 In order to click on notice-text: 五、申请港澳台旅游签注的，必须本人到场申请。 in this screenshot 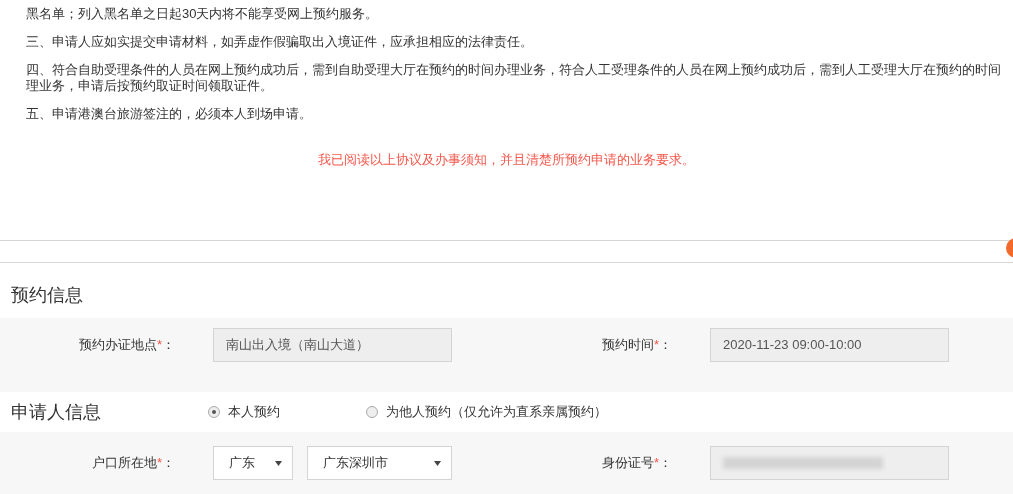, I will do `click(169, 113)`.